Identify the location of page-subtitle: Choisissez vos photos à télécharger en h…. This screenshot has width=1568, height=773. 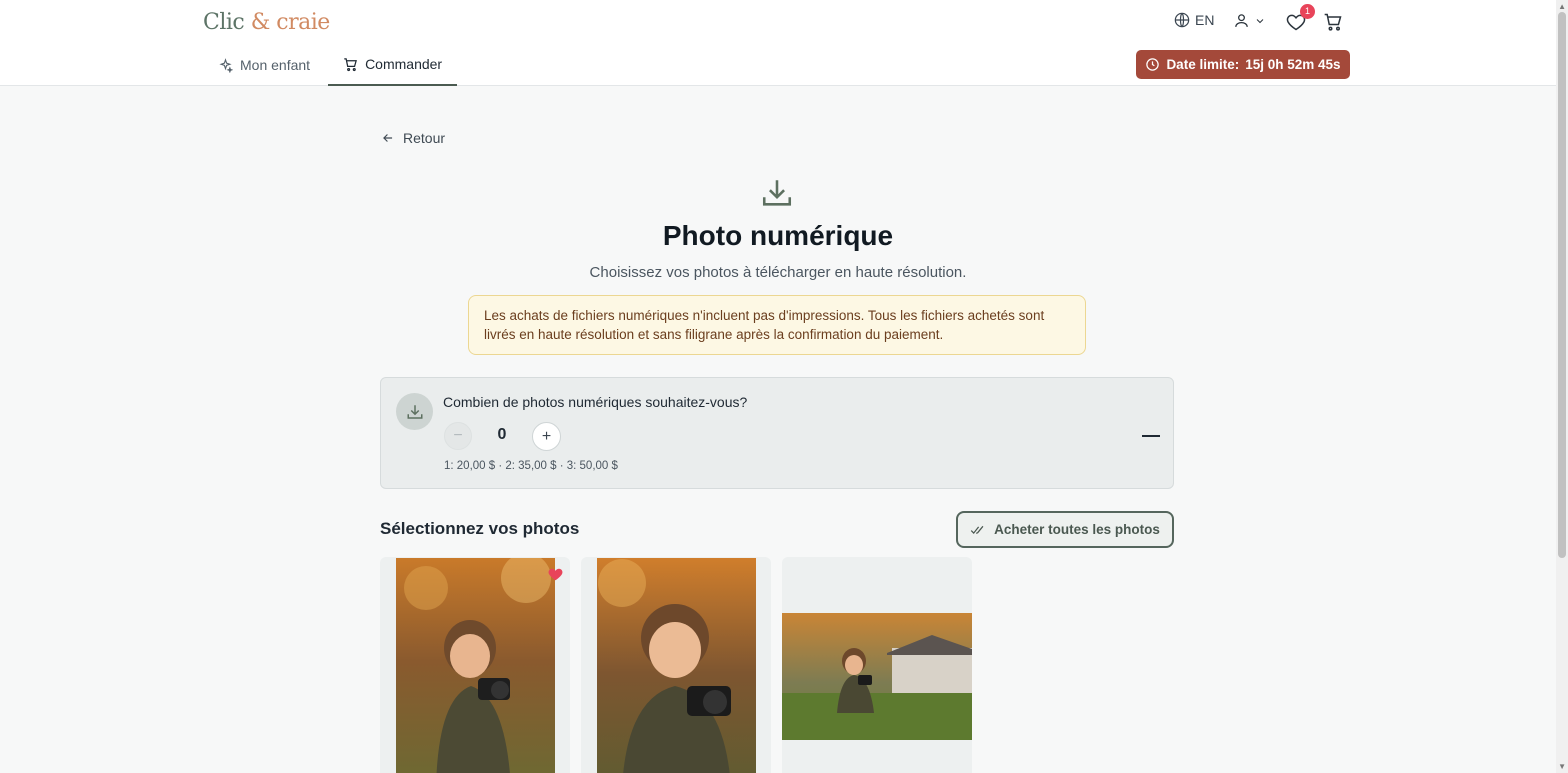
(778, 272).